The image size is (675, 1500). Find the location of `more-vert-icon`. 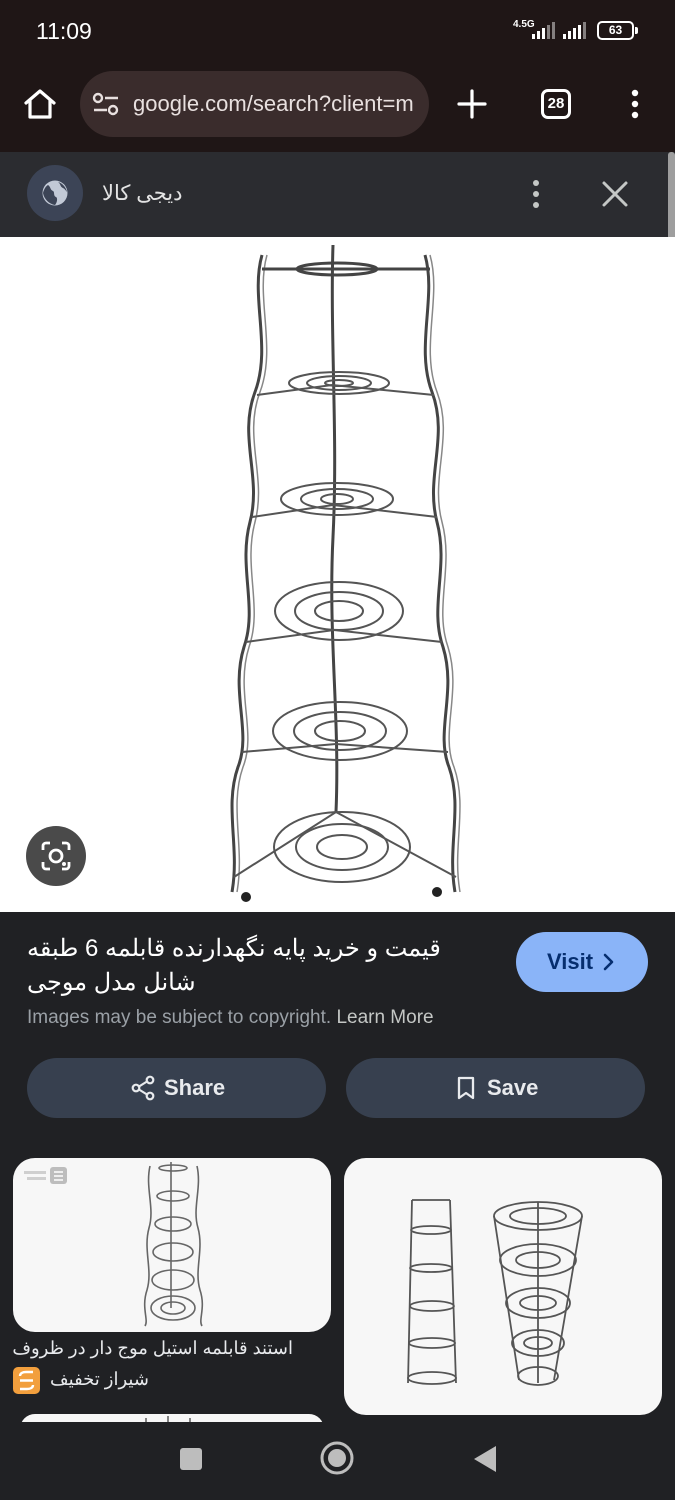

more-vert-icon is located at coordinates (635, 104).